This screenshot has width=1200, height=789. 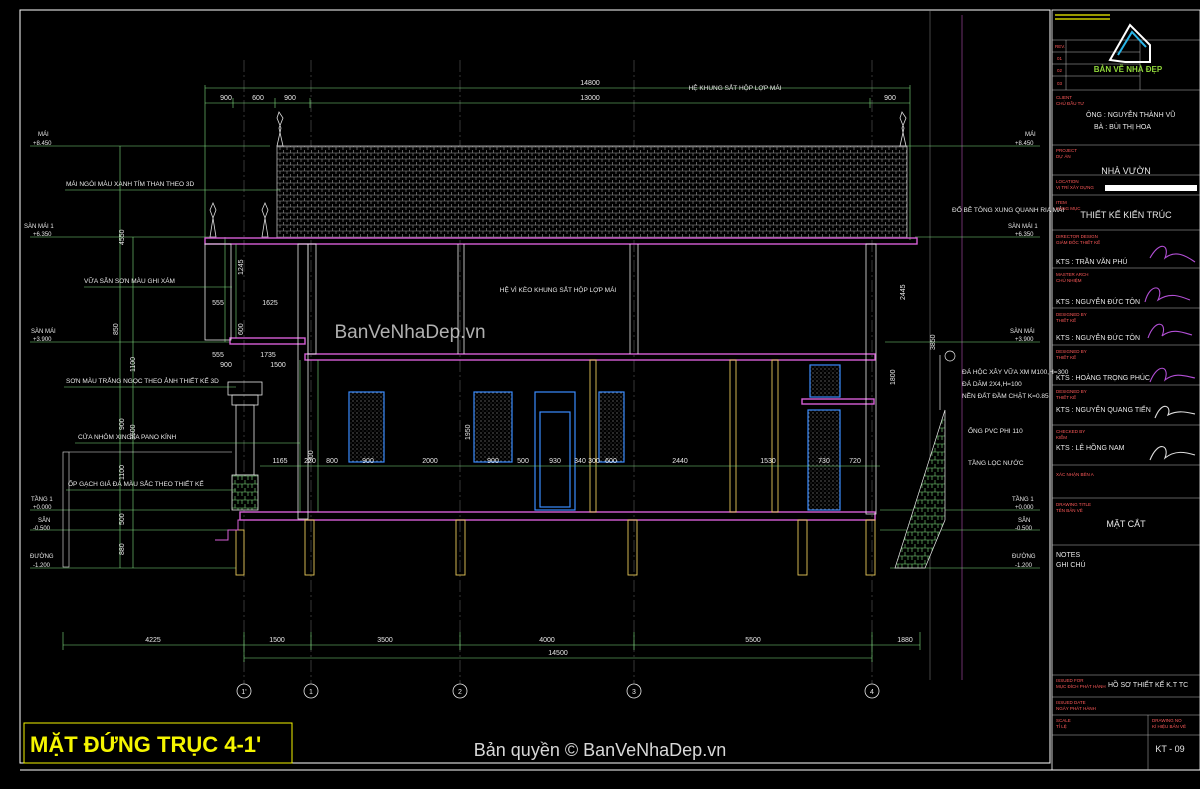 I want to click on dim-bottom-1: 1500, so click(x=277, y=640).